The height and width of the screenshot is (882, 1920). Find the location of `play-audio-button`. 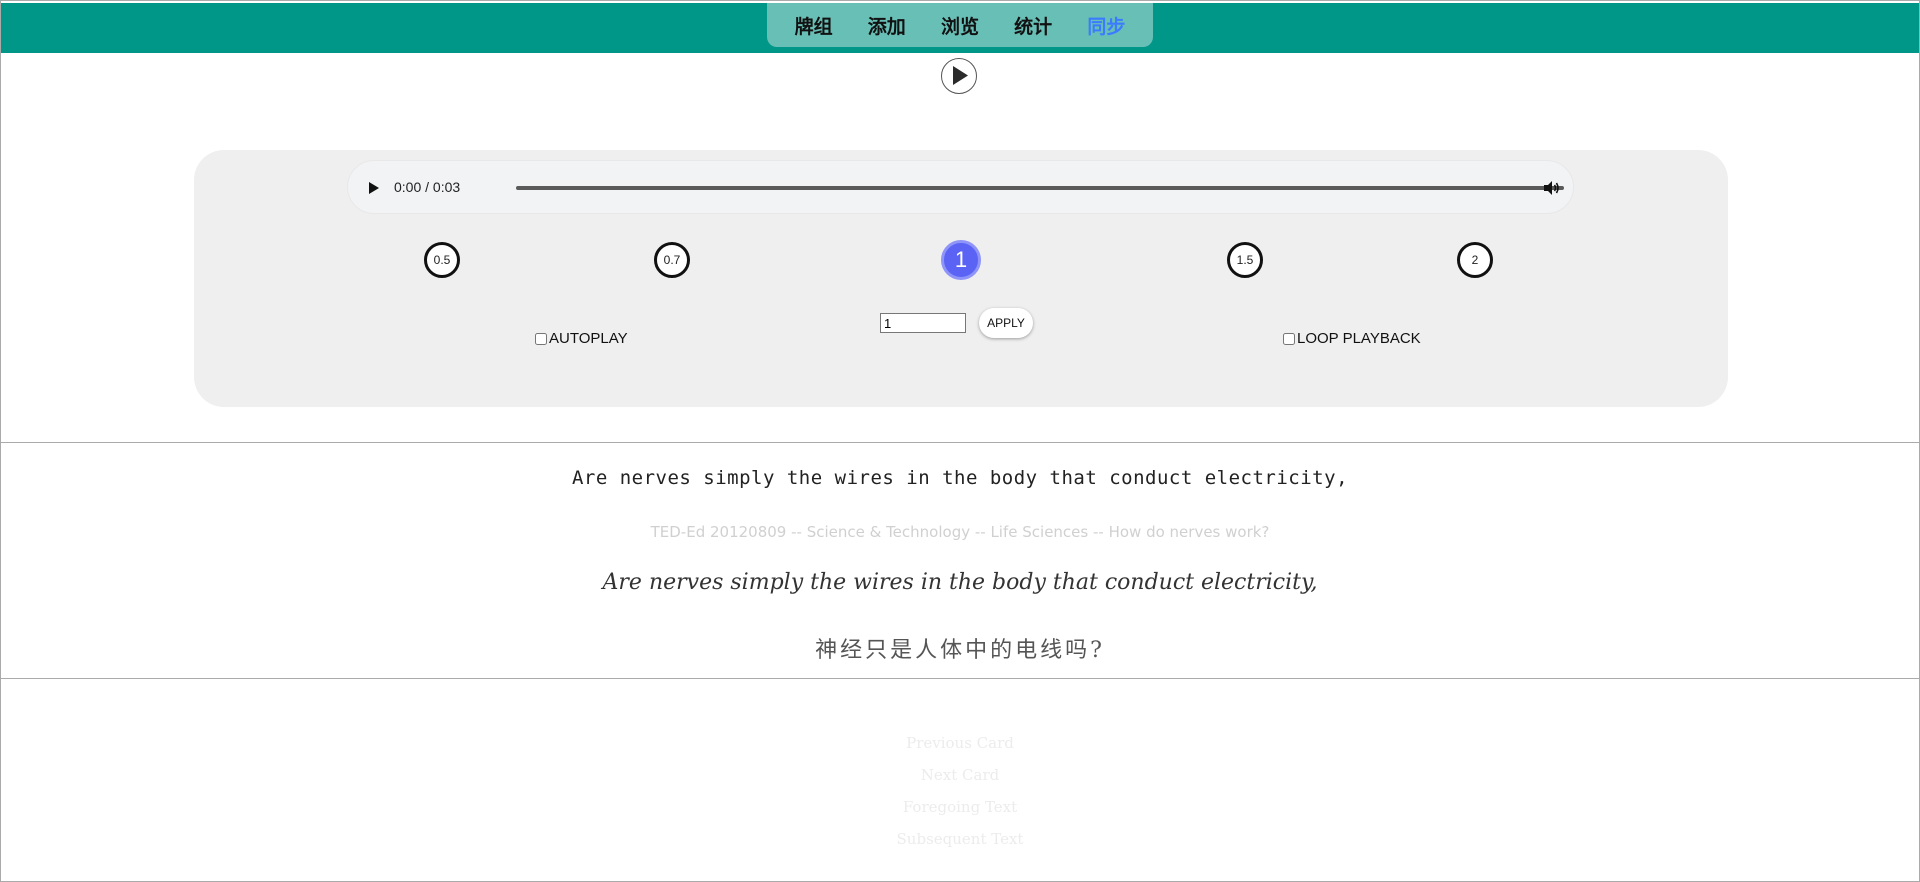

play-audio-button is located at coordinates (959, 76).